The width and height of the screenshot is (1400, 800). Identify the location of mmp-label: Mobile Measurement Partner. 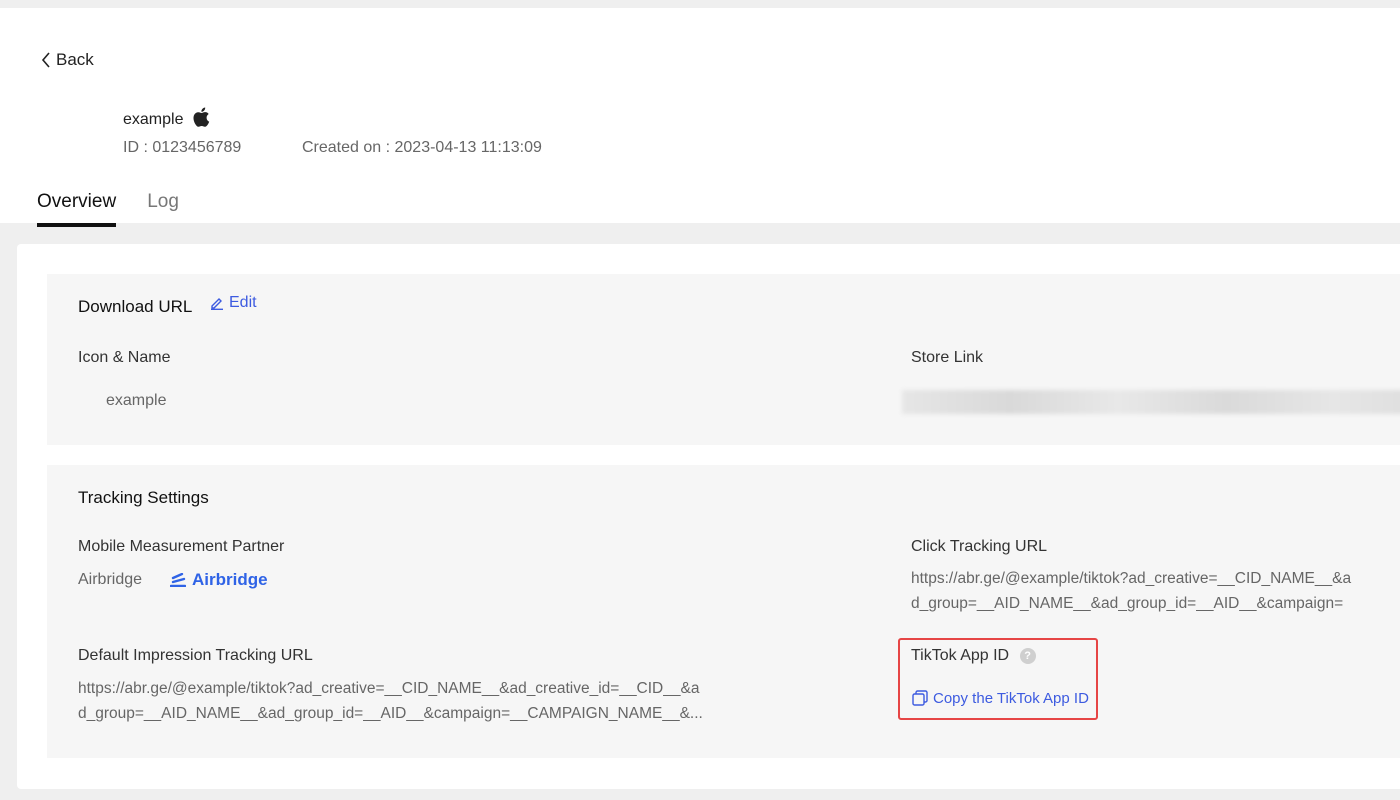
(181, 546).